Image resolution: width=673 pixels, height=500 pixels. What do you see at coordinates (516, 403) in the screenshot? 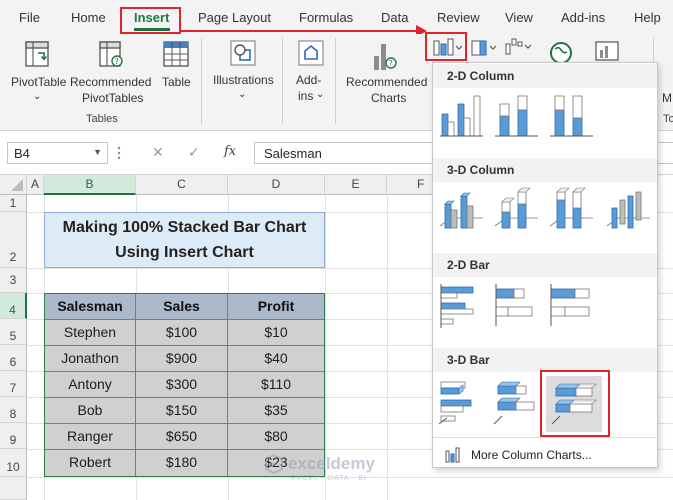
I see `3d-stacked-bar-icon` at bounding box center [516, 403].